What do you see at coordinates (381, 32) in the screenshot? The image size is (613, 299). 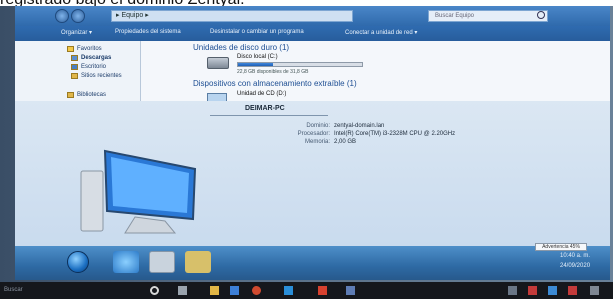 I see `map-network-drive-button: Conectar a unidad de red ▾` at bounding box center [381, 32].